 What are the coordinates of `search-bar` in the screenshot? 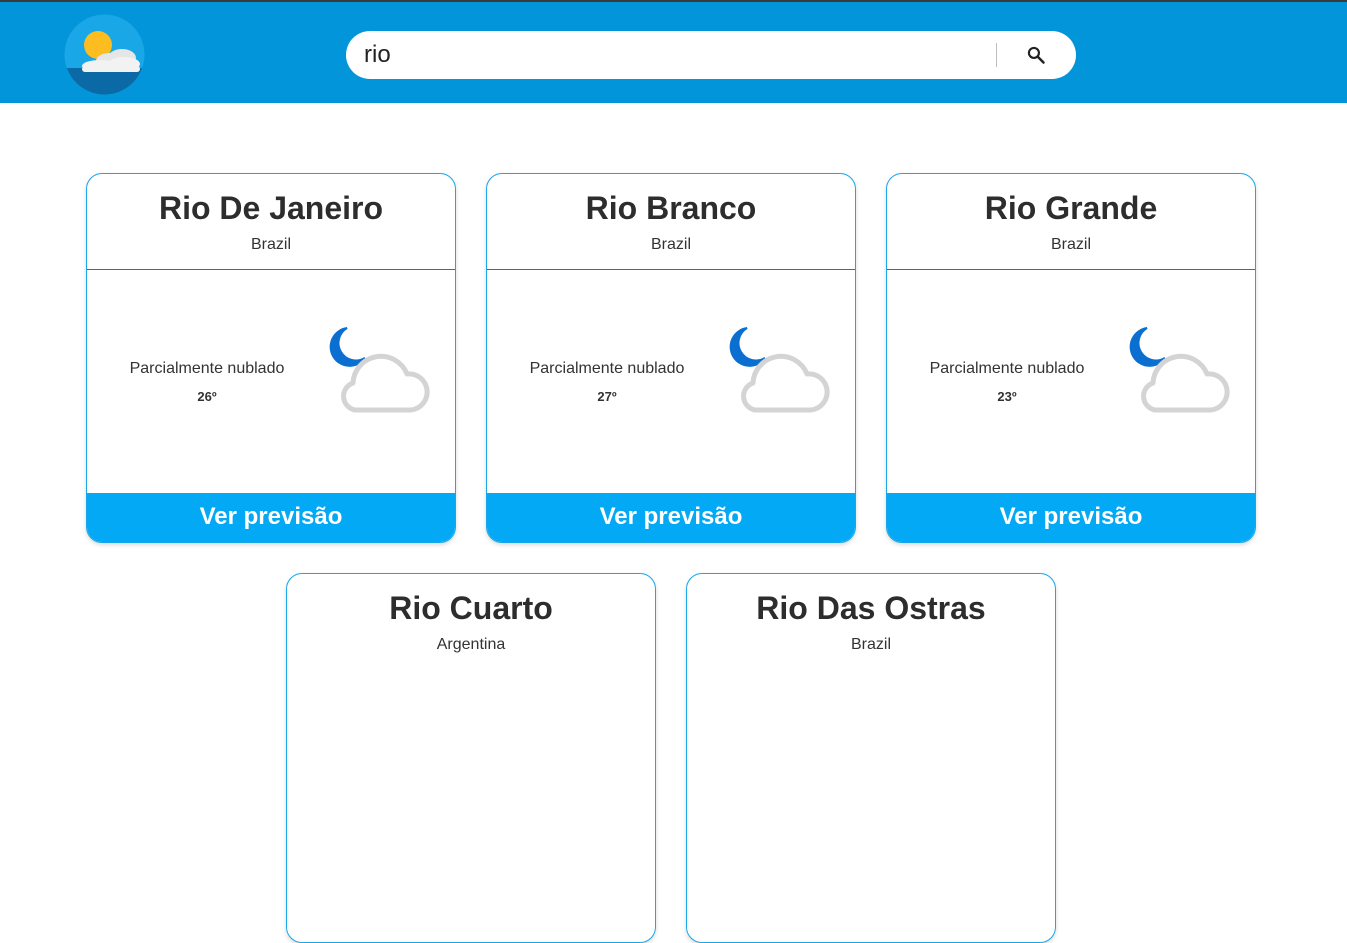 It's located at (711, 55).